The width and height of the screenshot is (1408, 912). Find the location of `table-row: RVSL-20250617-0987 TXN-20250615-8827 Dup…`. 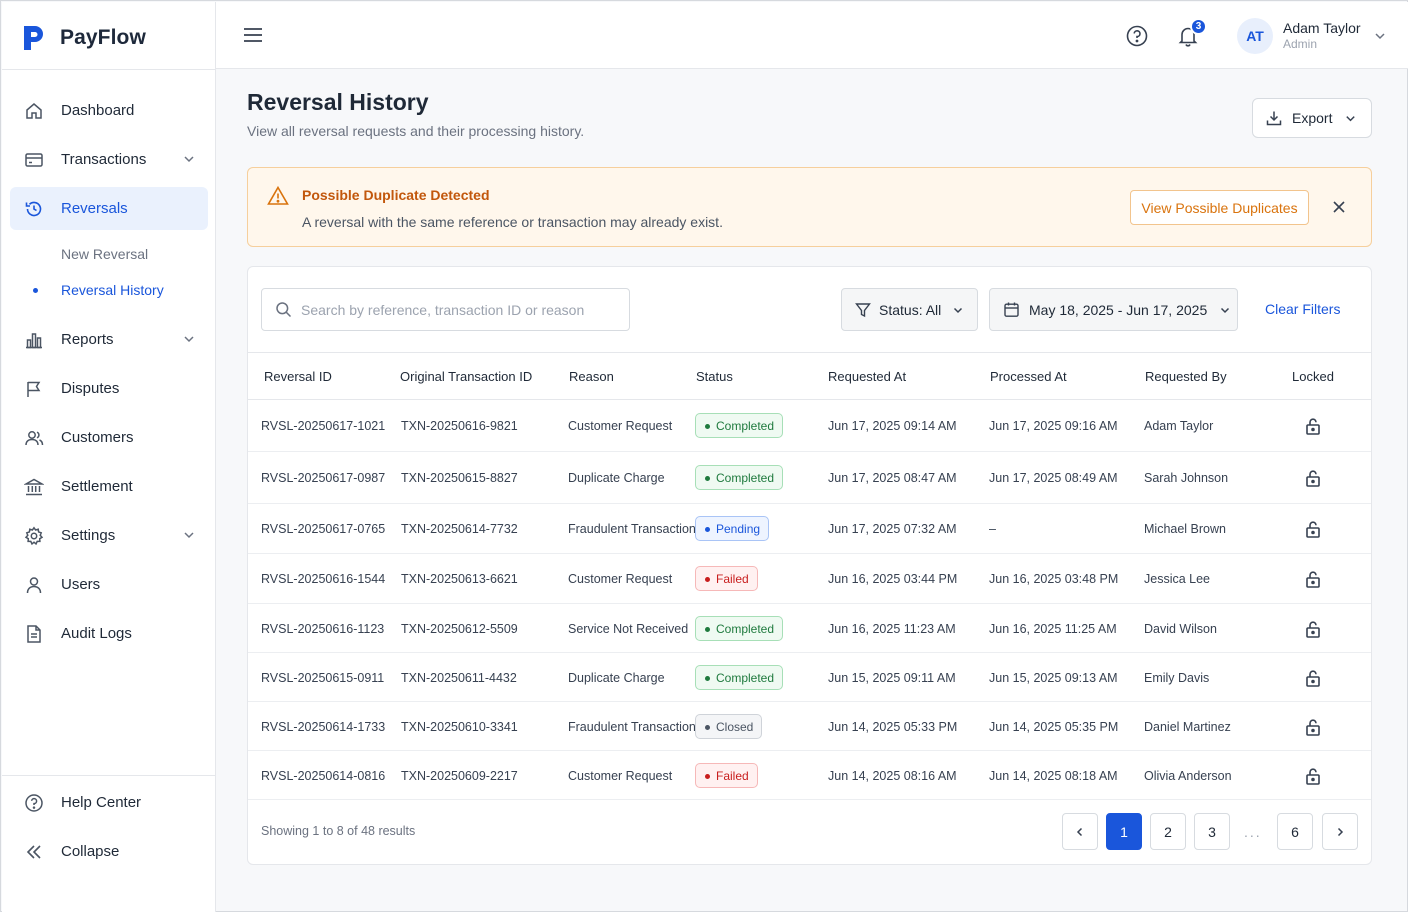

table-row: RVSL-20250617-0987 TXN-20250615-8827 Dup… is located at coordinates (809, 478).